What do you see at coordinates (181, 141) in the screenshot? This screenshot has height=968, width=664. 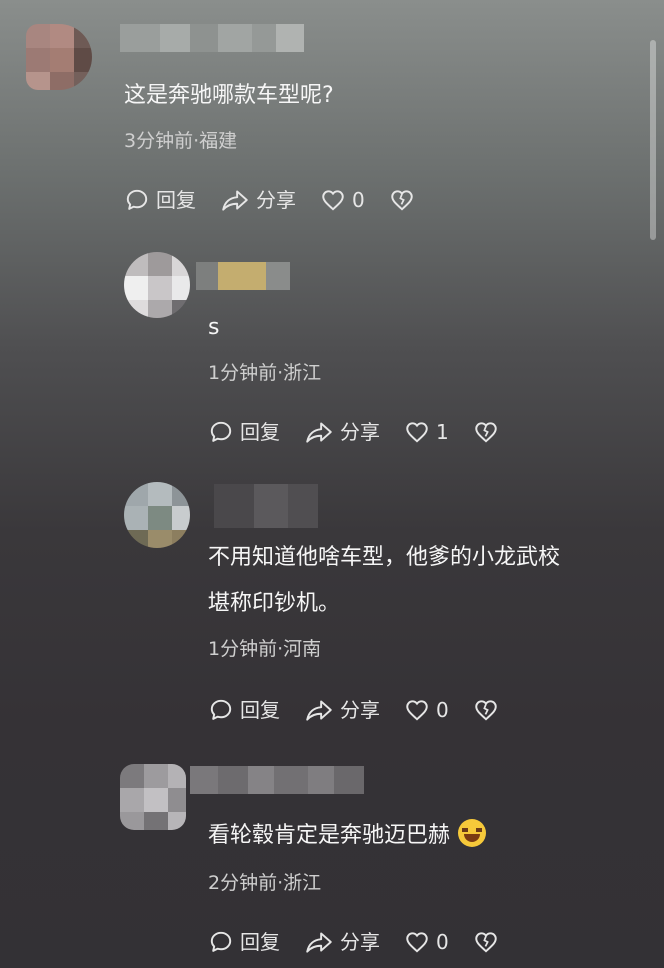 I see `comment-meta: 3分钟前·福建` at bounding box center [181, 141].